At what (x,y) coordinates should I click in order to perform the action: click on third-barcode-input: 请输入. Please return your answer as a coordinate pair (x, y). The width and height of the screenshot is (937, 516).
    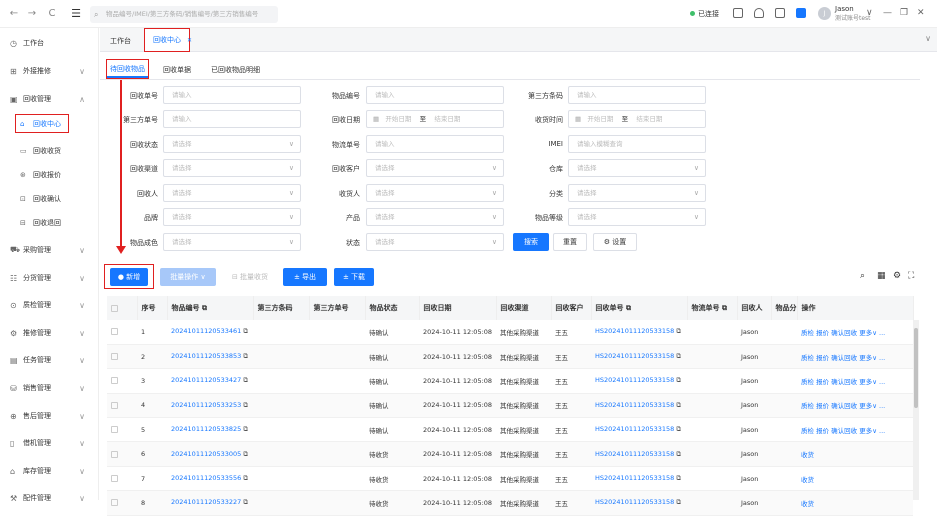
    Looking at the image, I should click on (637, 95).